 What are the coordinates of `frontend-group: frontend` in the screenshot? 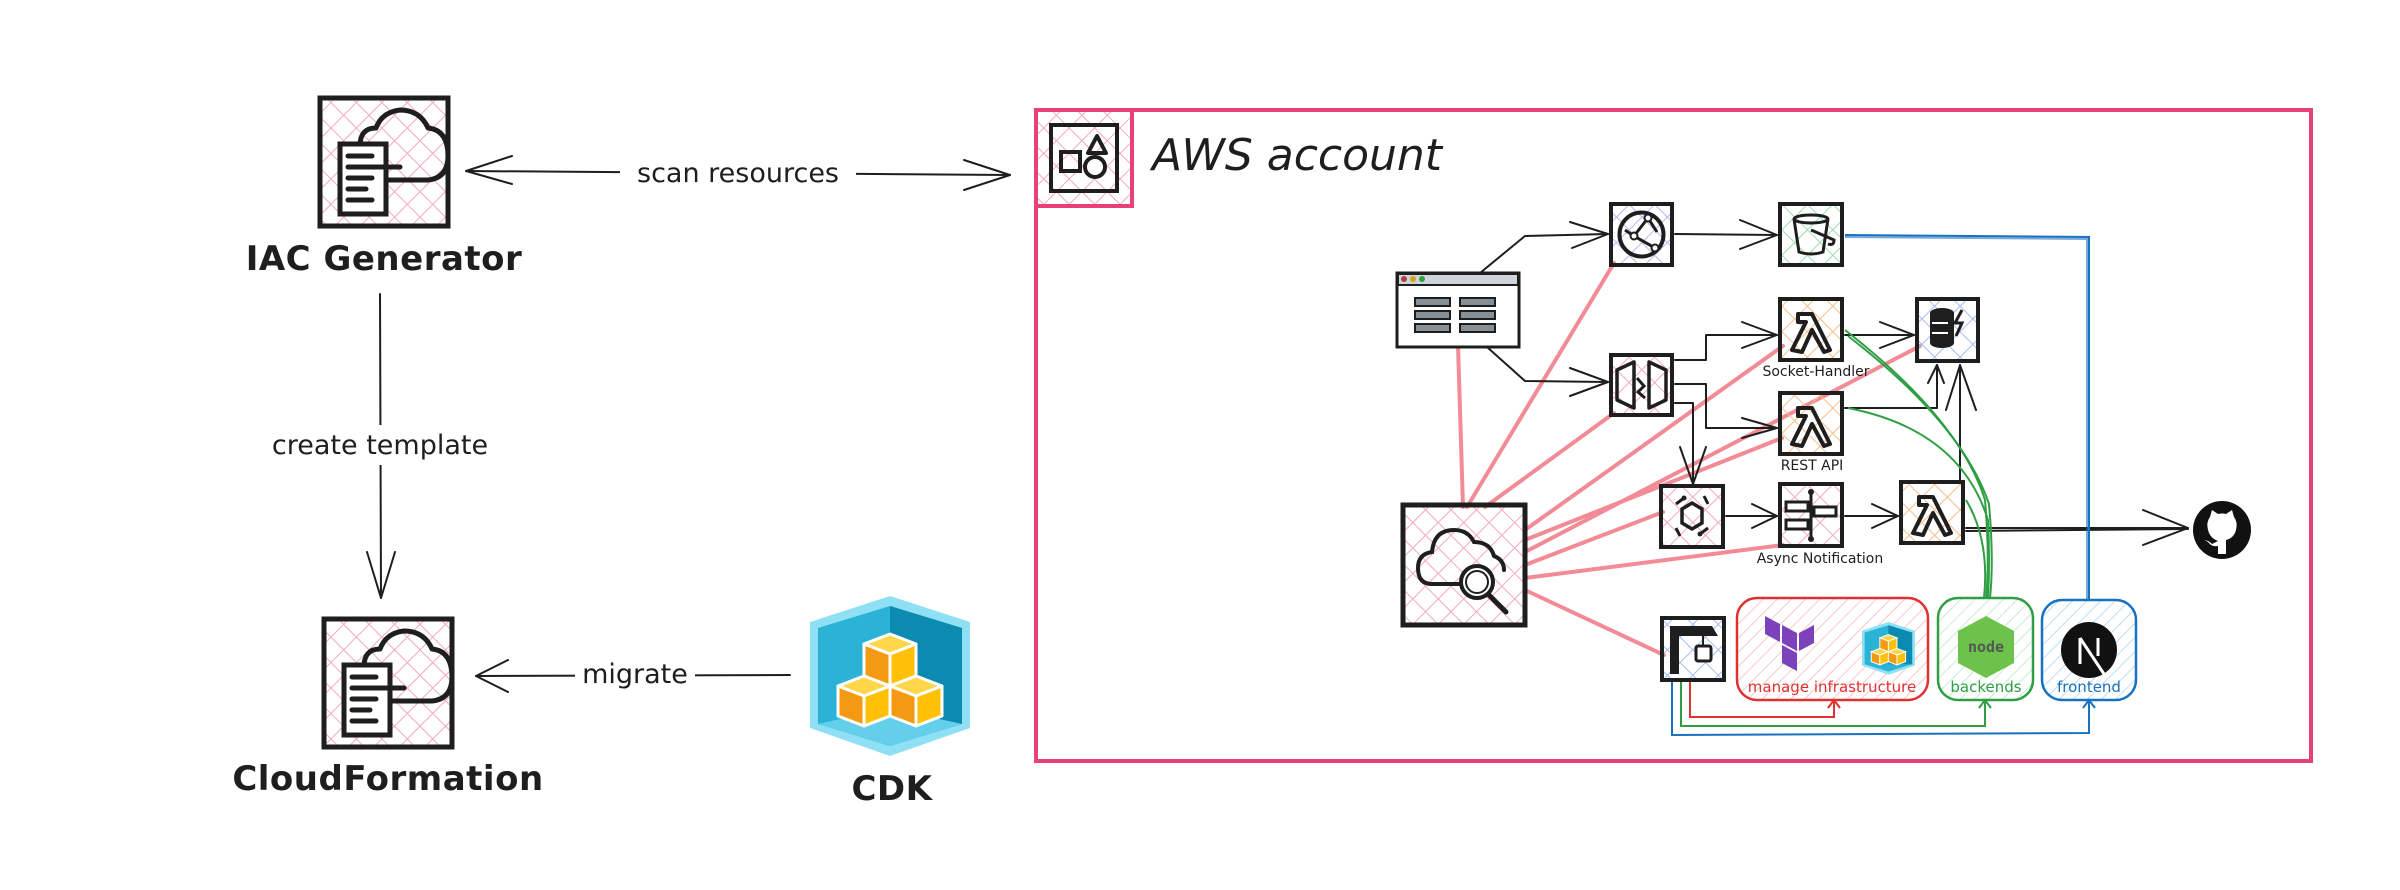 It's located at (2089, 650).